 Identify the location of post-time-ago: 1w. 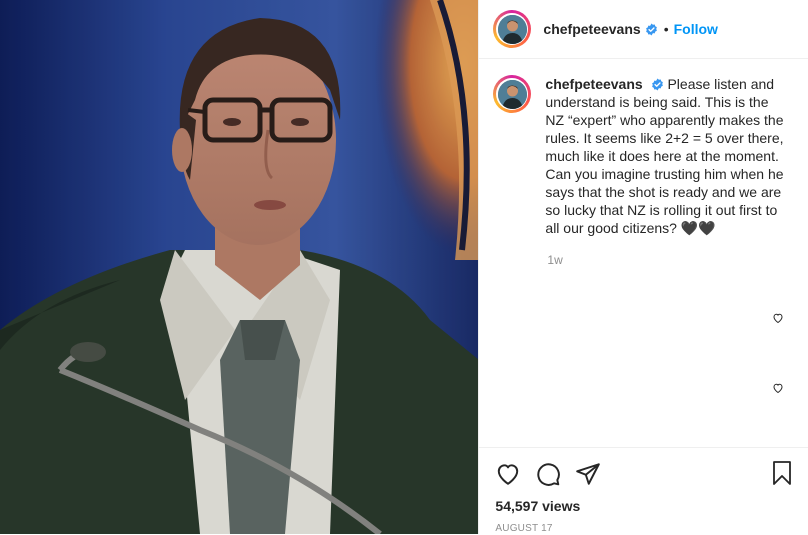
(670, 260).